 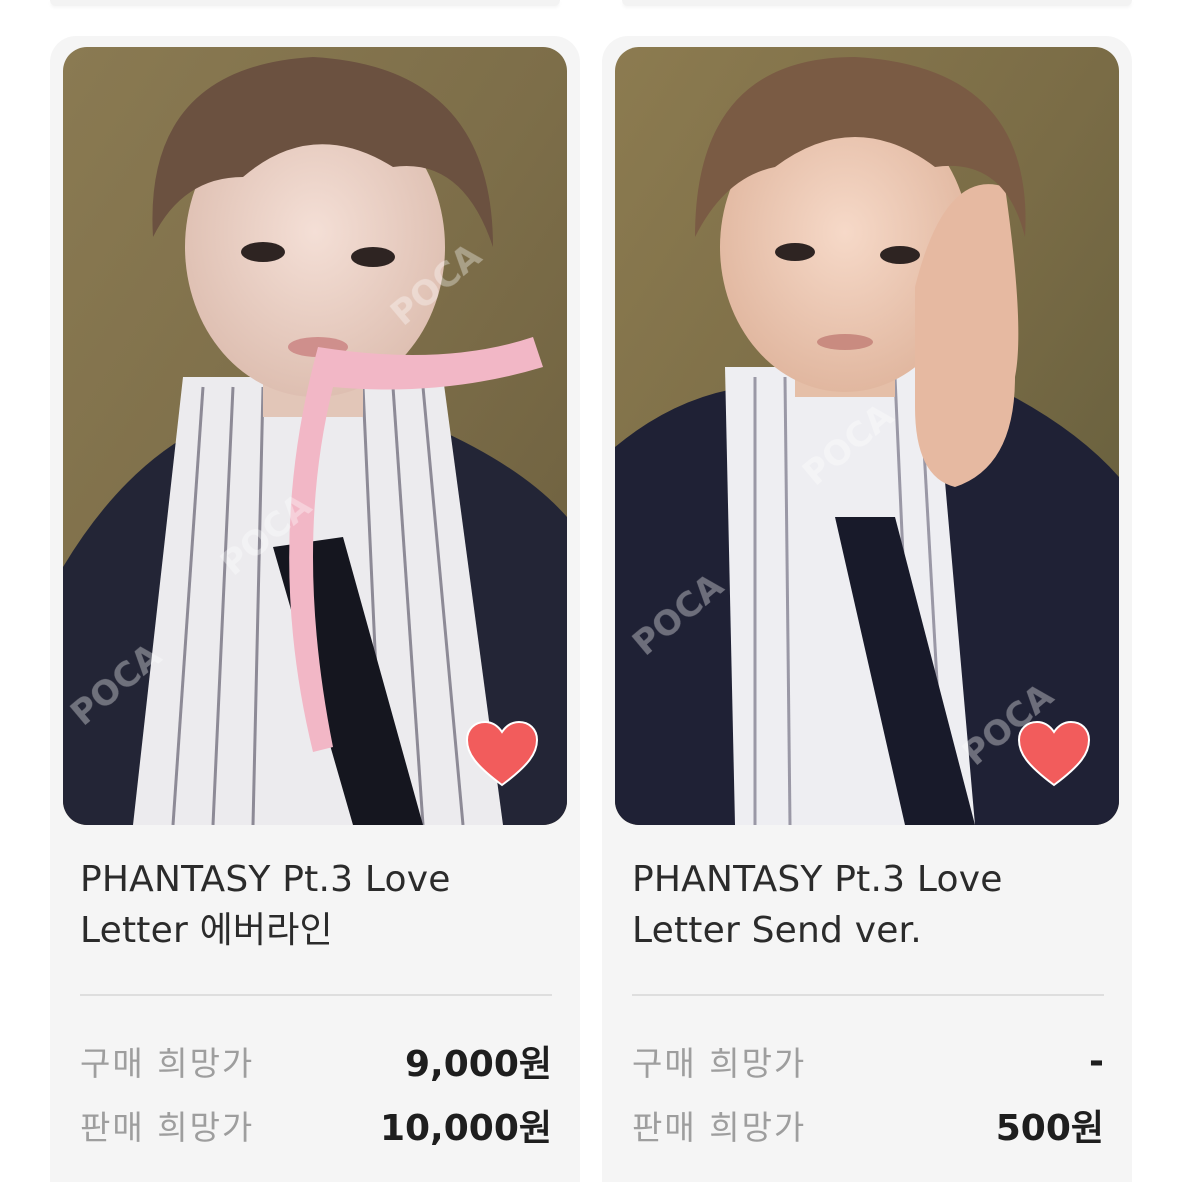 I want to click on listing-title: PHANTASY Pt.3 Love Letter 에버라인, so click(x=315, y=905).